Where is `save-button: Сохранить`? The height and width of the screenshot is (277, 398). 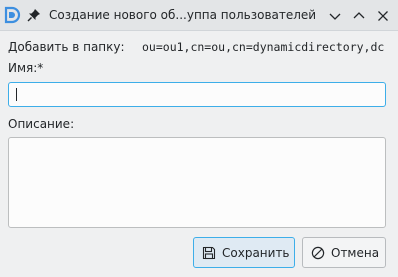
save-button: Сохранить is located at coordinates (244, 252).